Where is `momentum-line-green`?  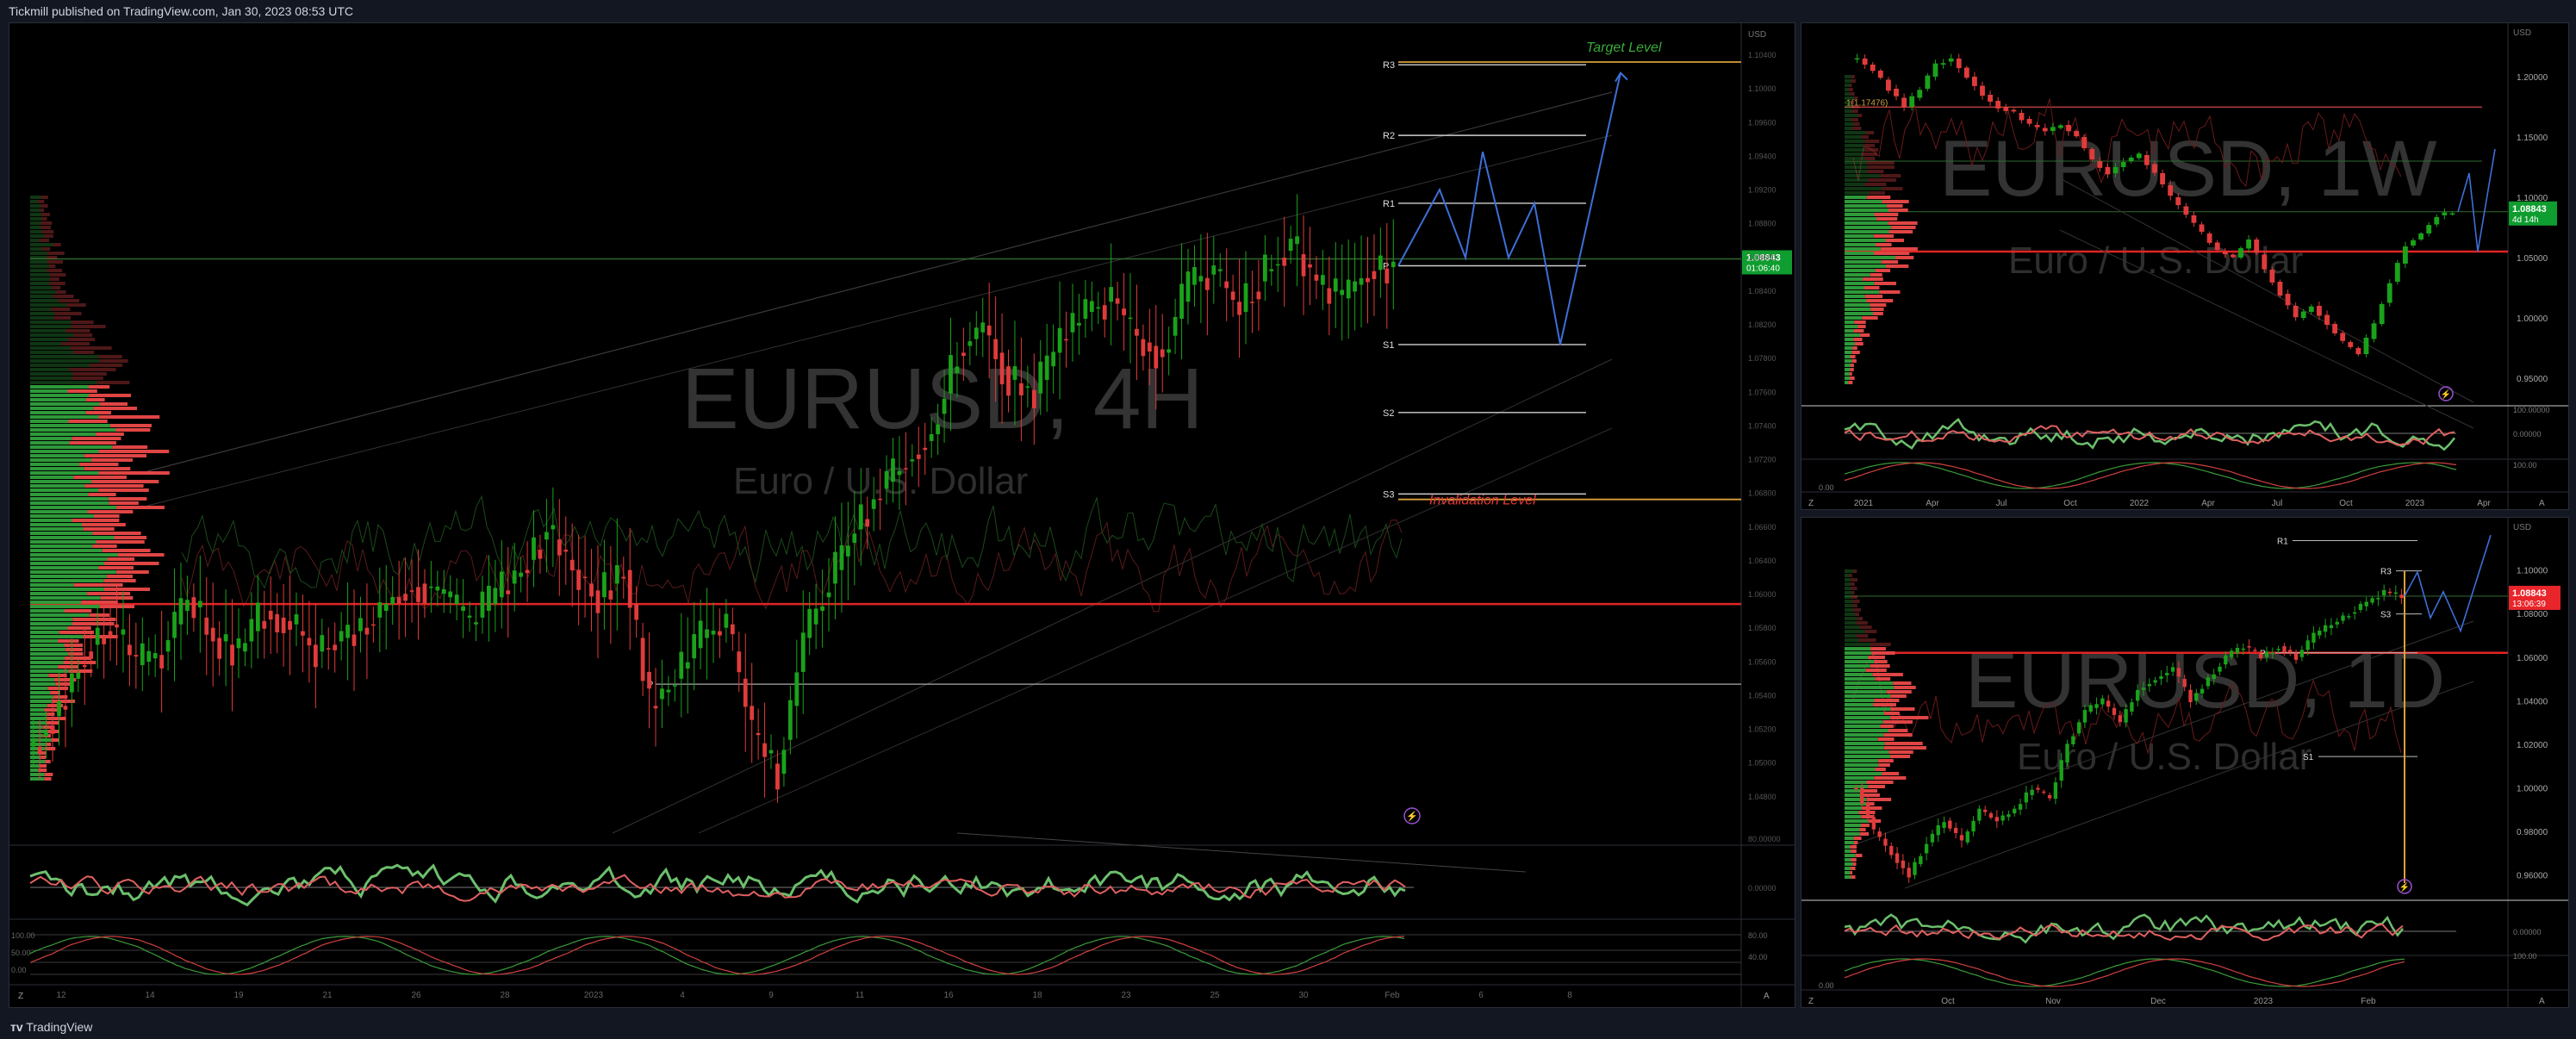
momentum-line-green is located at coordinates (2150, 434).